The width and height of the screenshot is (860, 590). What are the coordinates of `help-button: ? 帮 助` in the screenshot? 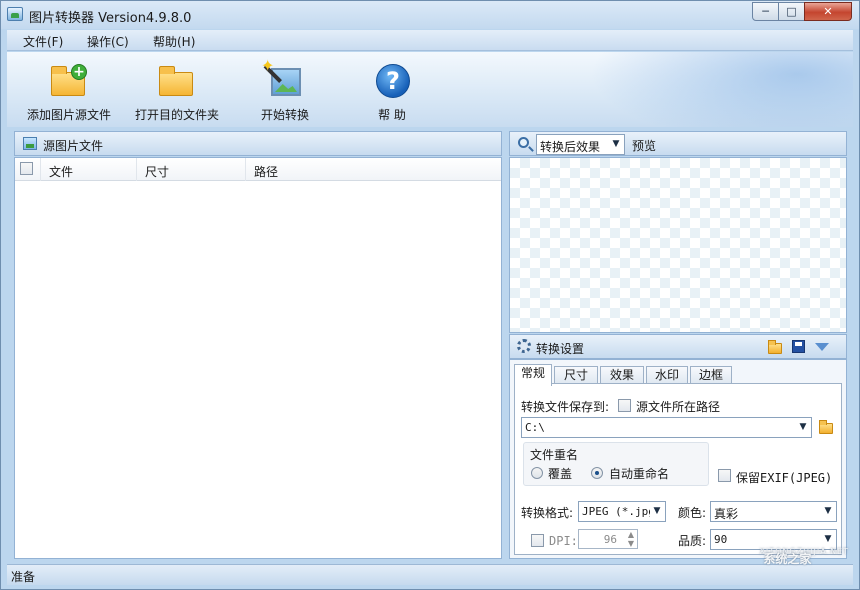 It's located at (392, 89).